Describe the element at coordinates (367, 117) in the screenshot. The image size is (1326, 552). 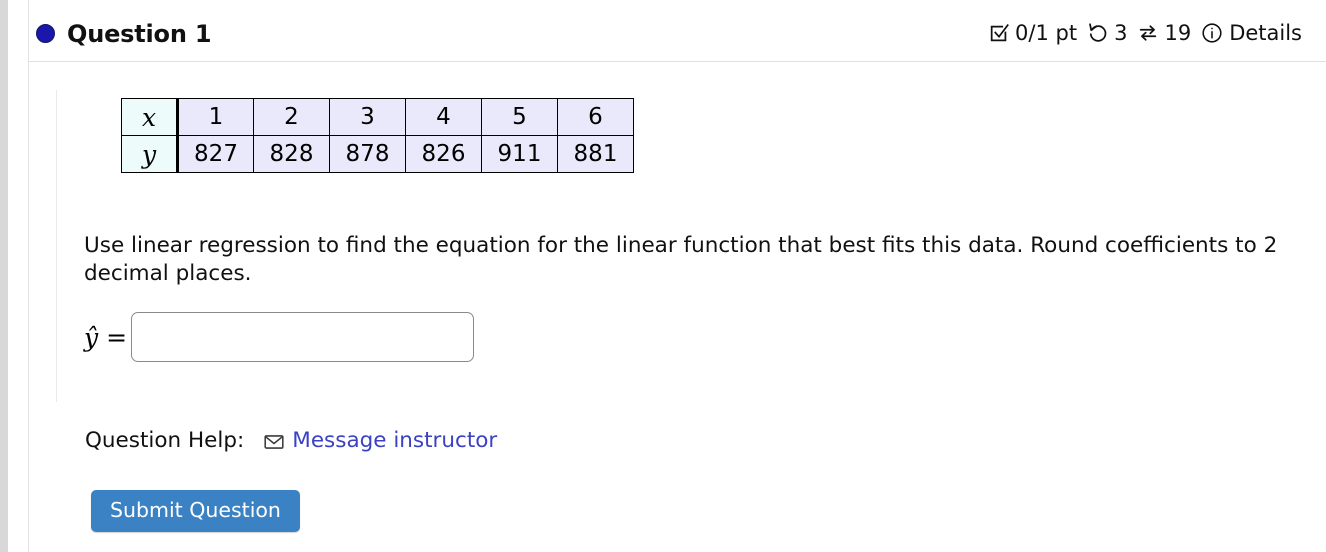
I see `cell-x-3: 3` at that location.